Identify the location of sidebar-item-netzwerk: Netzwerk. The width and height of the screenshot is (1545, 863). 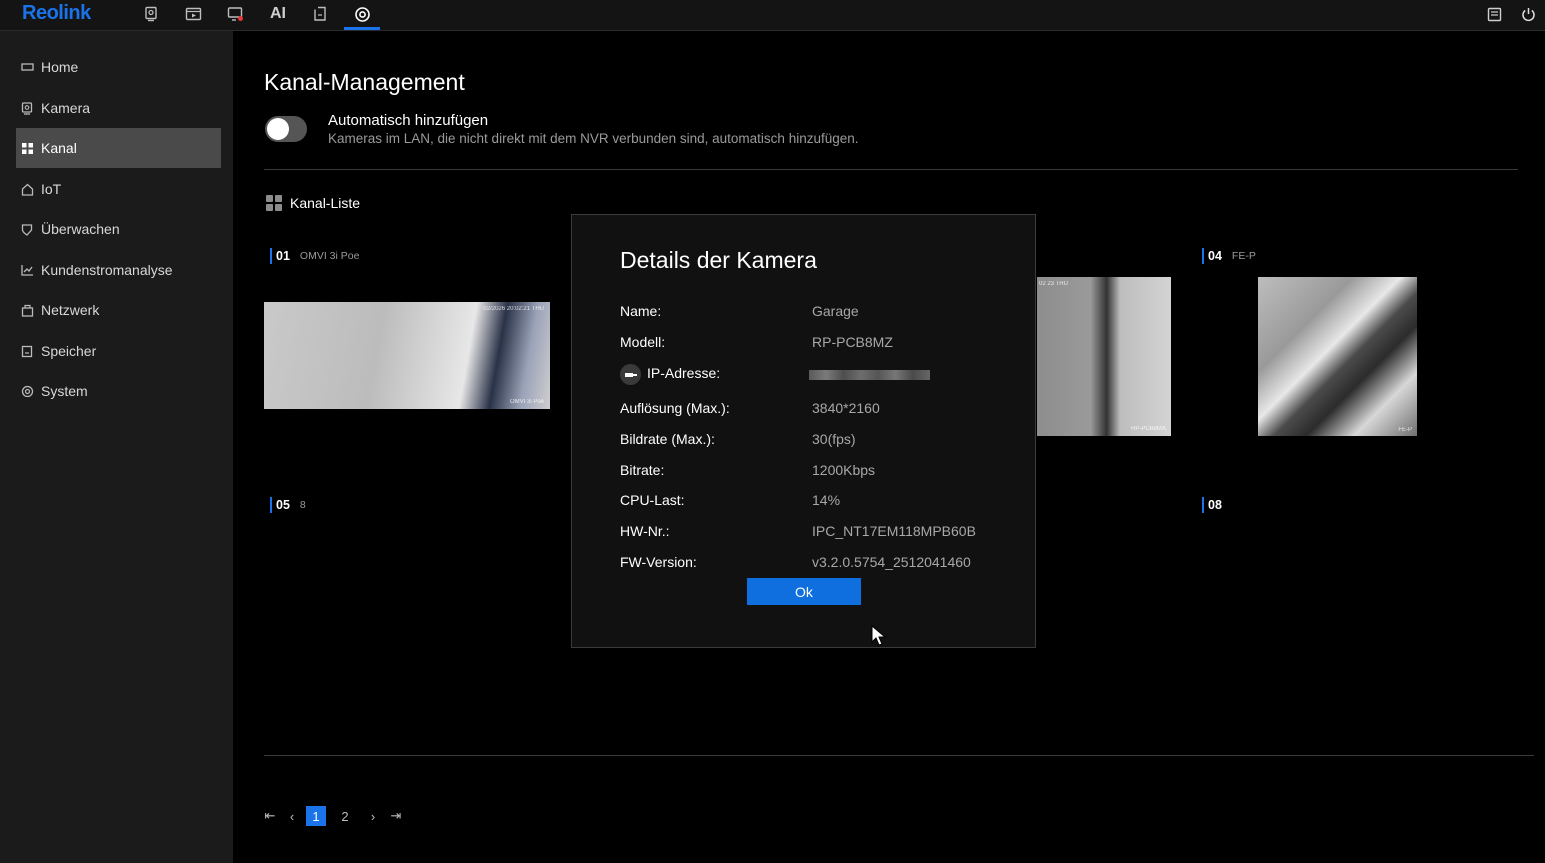
(118, 310).